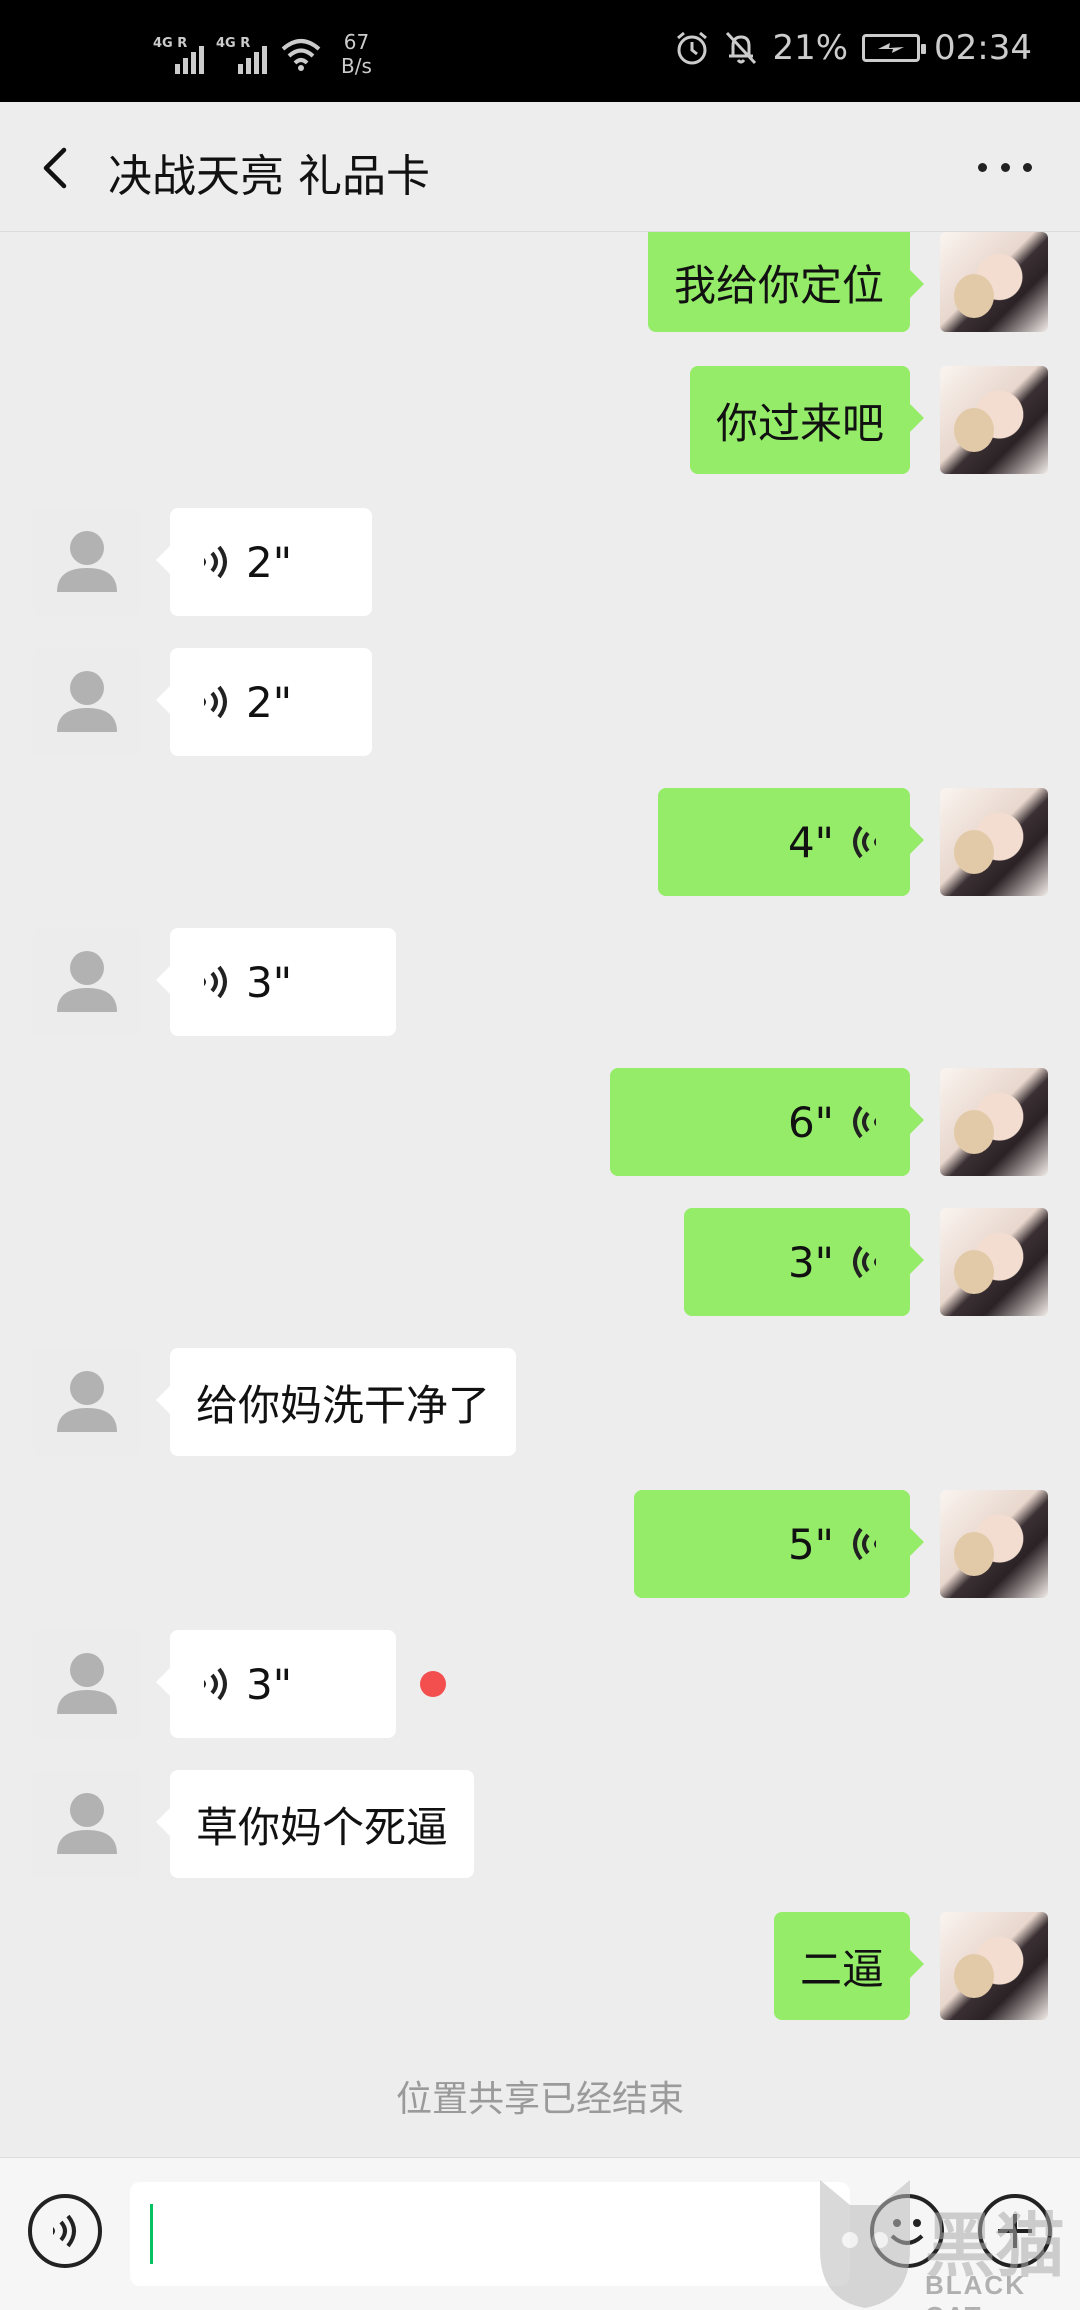 The image size is (1080, 2310). Describe the element at coordinates (894, 48) in the screenshot. I see `battery-charging-icon` at that location.